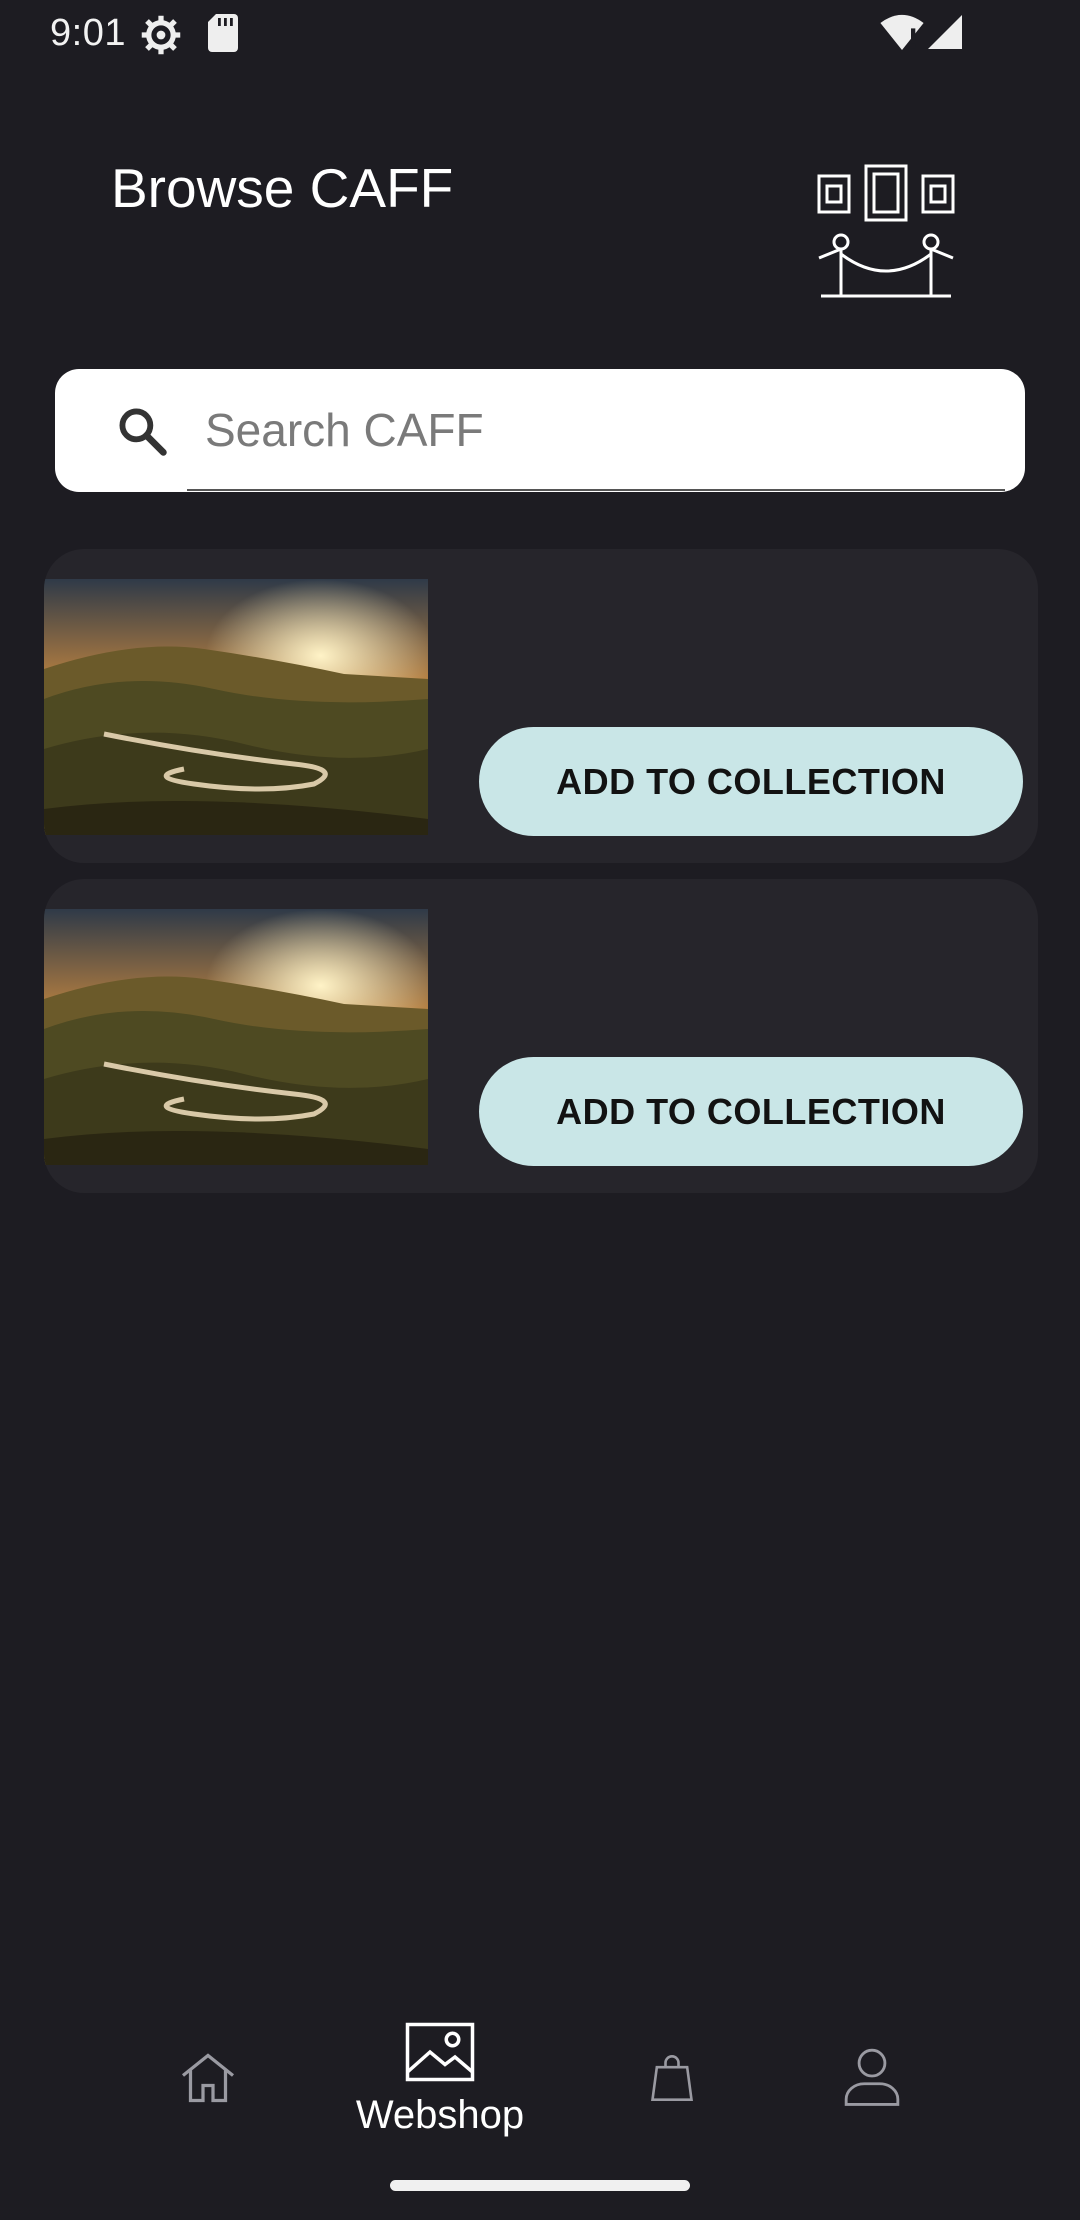 The image size is (1080, 2220). Describe the element at coordinates (282, 188) in the screenshot. I see `page-title: Browse CAFF` at that location.